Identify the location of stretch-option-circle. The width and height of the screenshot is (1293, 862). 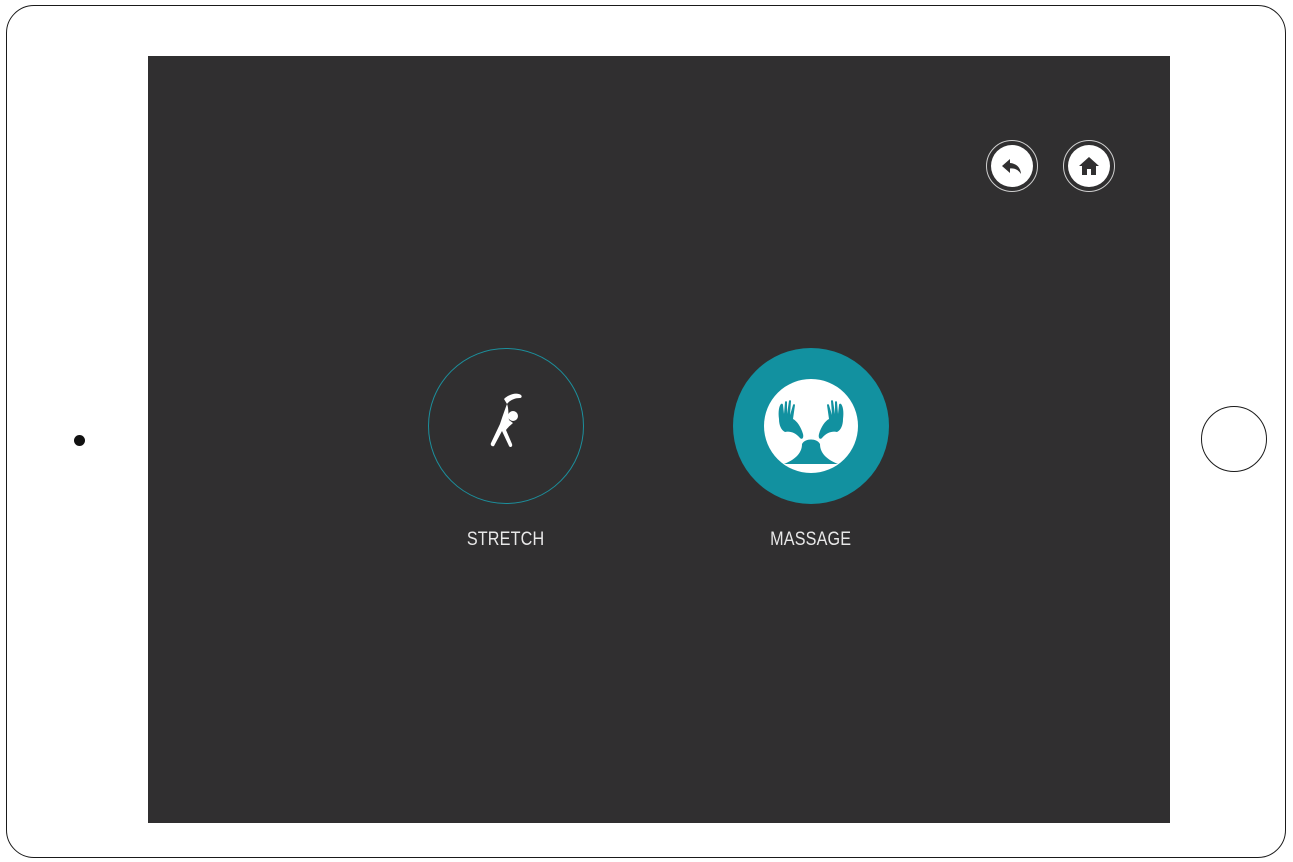
(506, 426).